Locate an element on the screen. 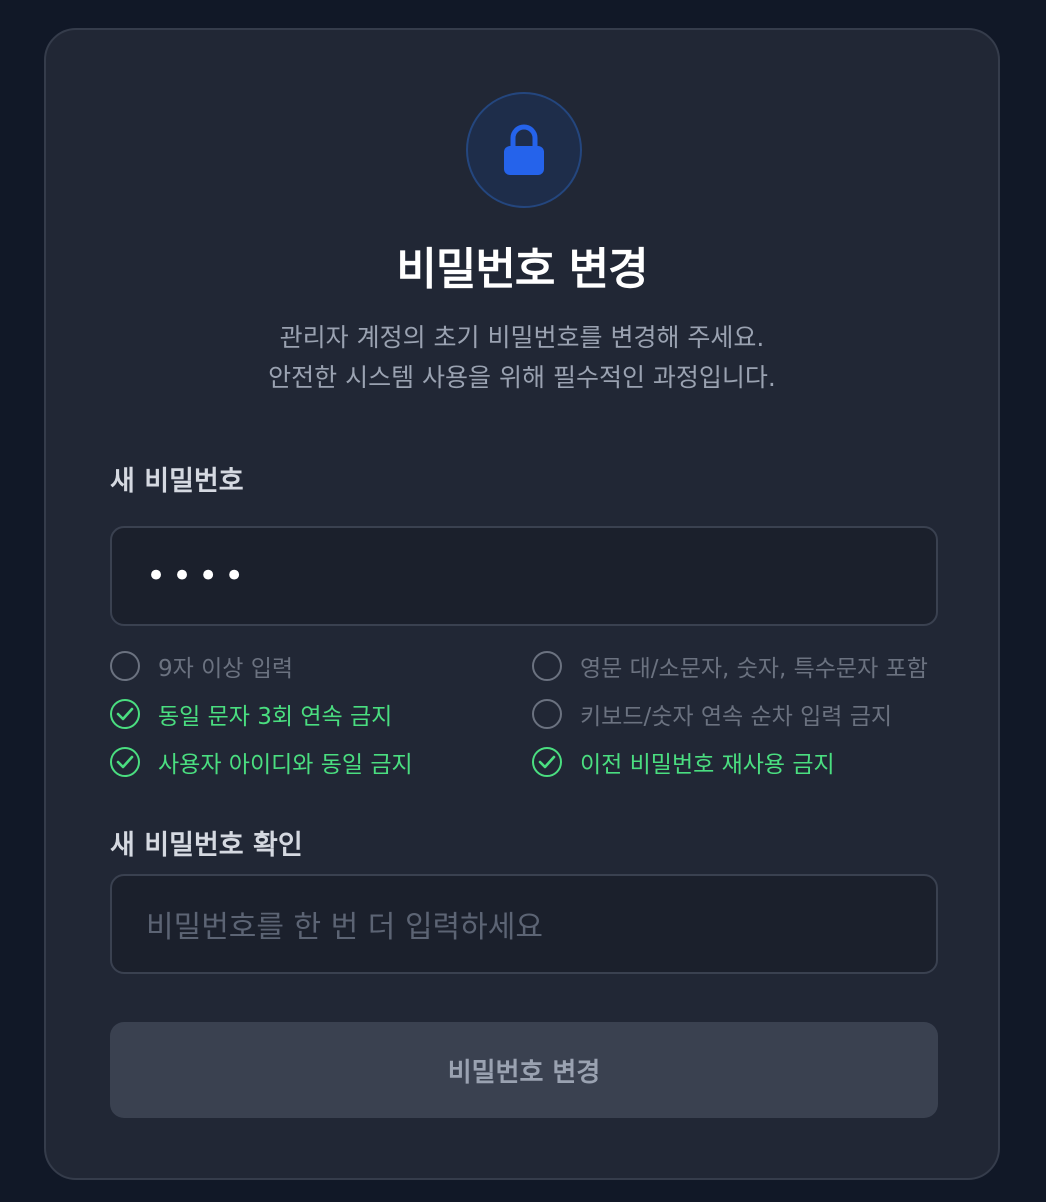 The height and width of the screenshot is (1202, 1046). rule-no-sequence: 키보드/숫자 연속 순차 입력 금지 is located at coordinates (712, 714).